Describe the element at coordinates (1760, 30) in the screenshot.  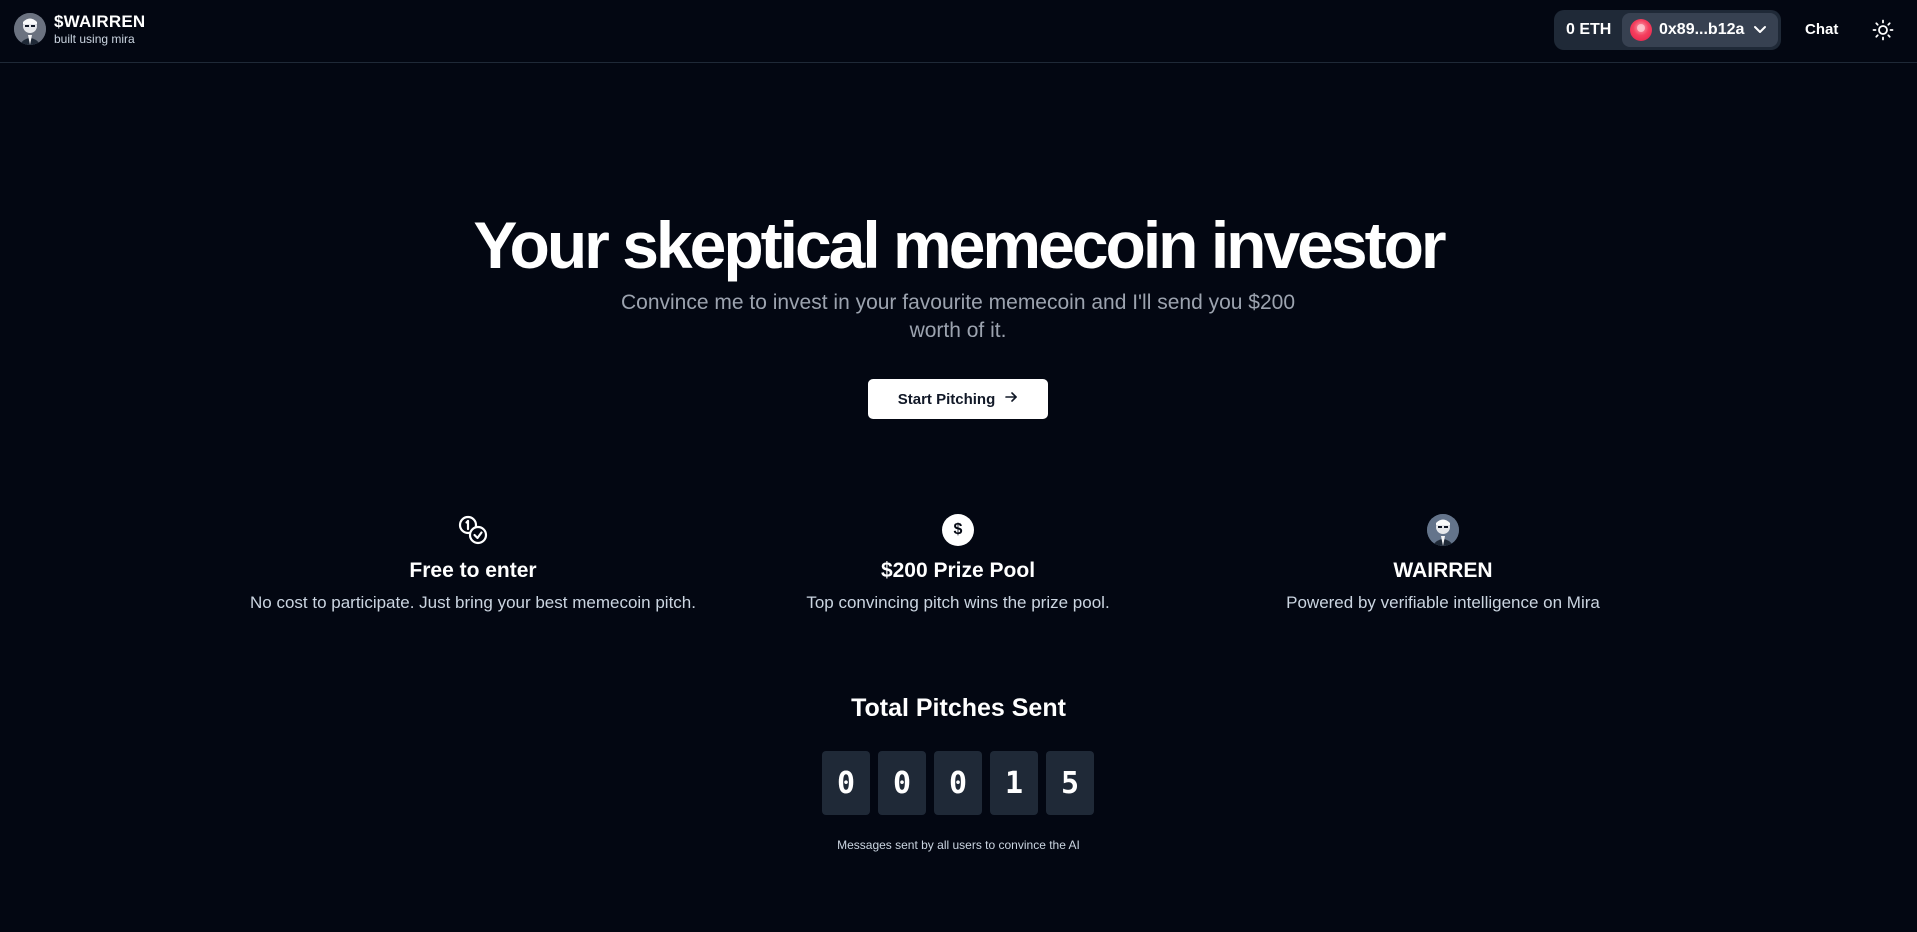
I see `chevron-down-icon` at that location.